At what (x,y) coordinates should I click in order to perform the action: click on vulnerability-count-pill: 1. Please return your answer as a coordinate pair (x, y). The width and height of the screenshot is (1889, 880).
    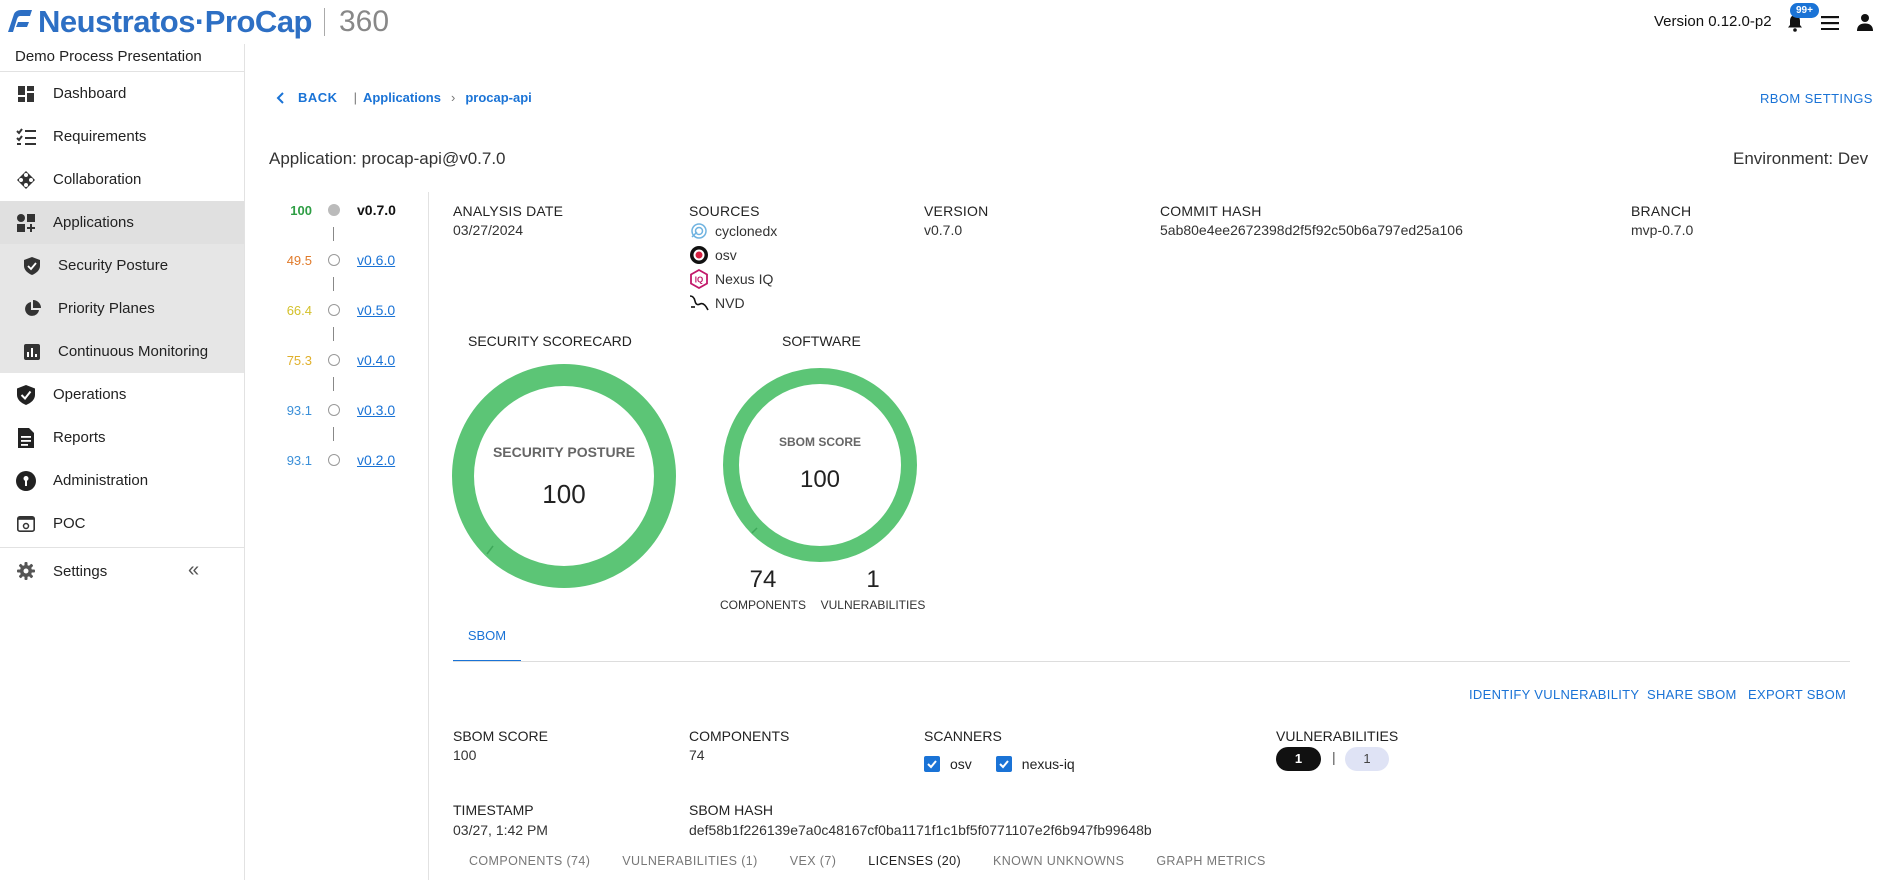
    Looking at the image, I should click on (1298, 759).